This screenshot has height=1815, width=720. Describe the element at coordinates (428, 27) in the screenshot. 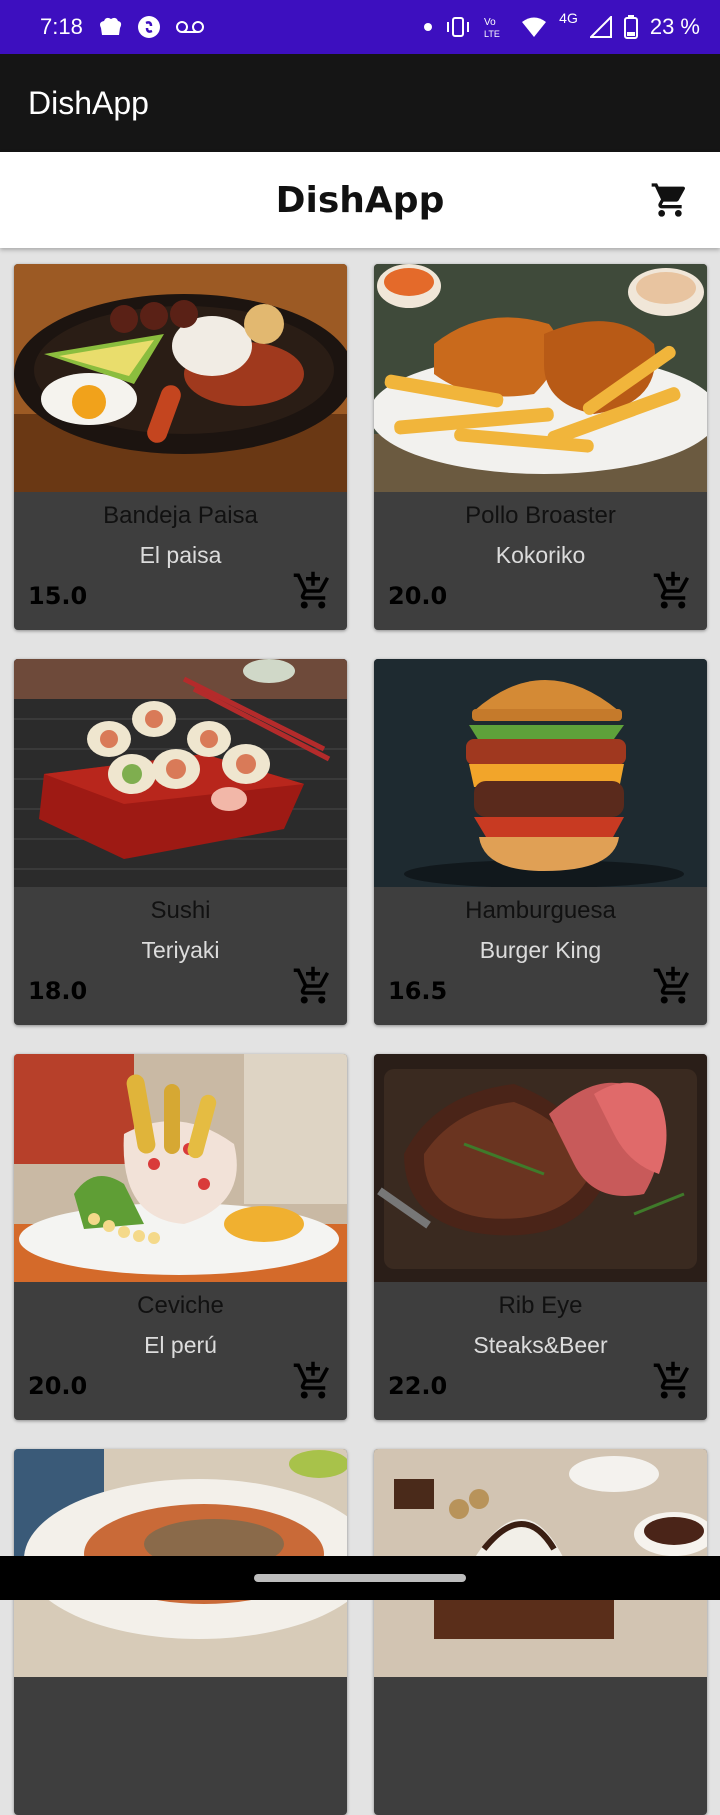

I see `dot-icon` at that location.